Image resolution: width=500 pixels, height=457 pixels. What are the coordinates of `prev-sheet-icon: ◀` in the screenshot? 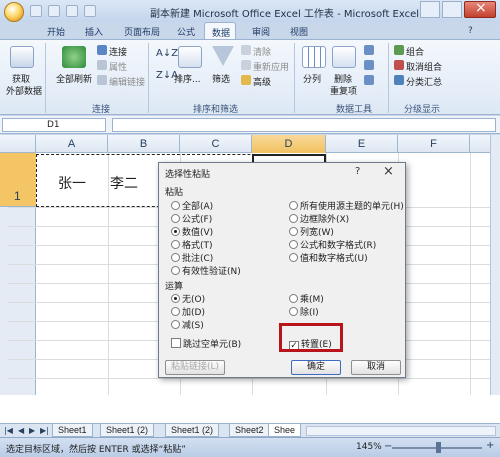 It's located at (21, 430).